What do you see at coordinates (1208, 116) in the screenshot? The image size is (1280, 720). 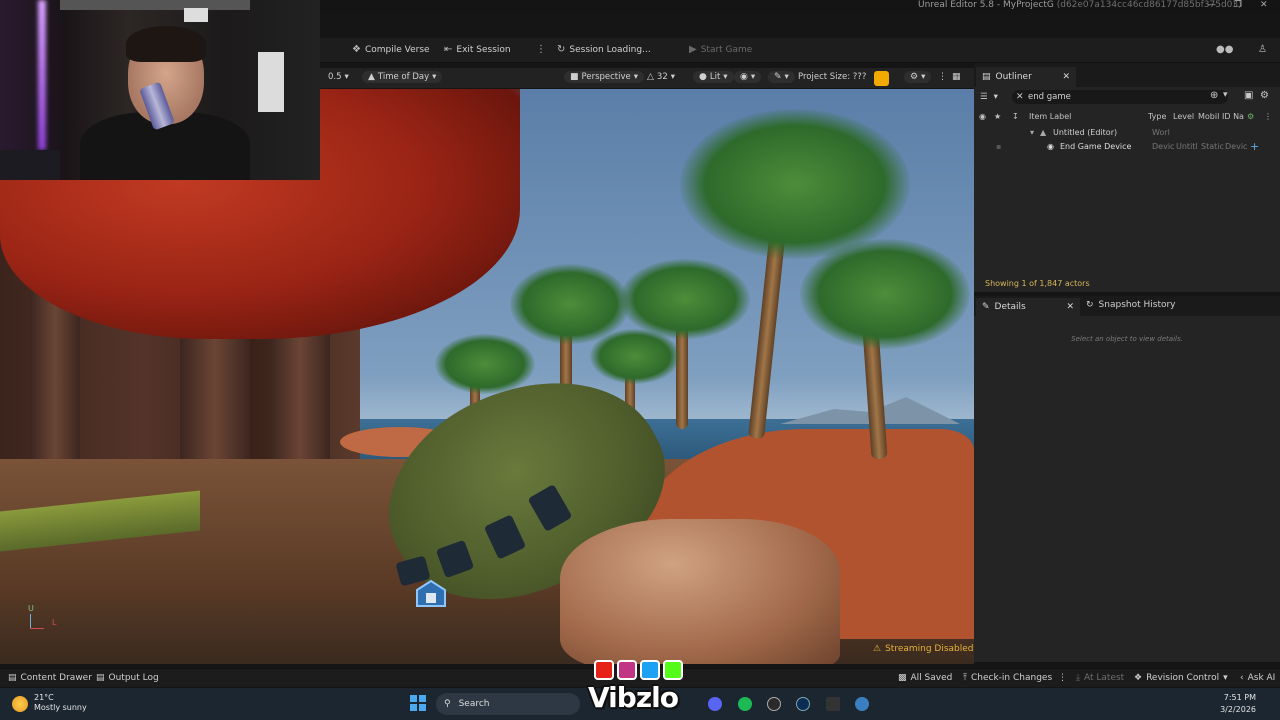 I see `col-mobility: Mobil` at bounding box center [1208, 116].